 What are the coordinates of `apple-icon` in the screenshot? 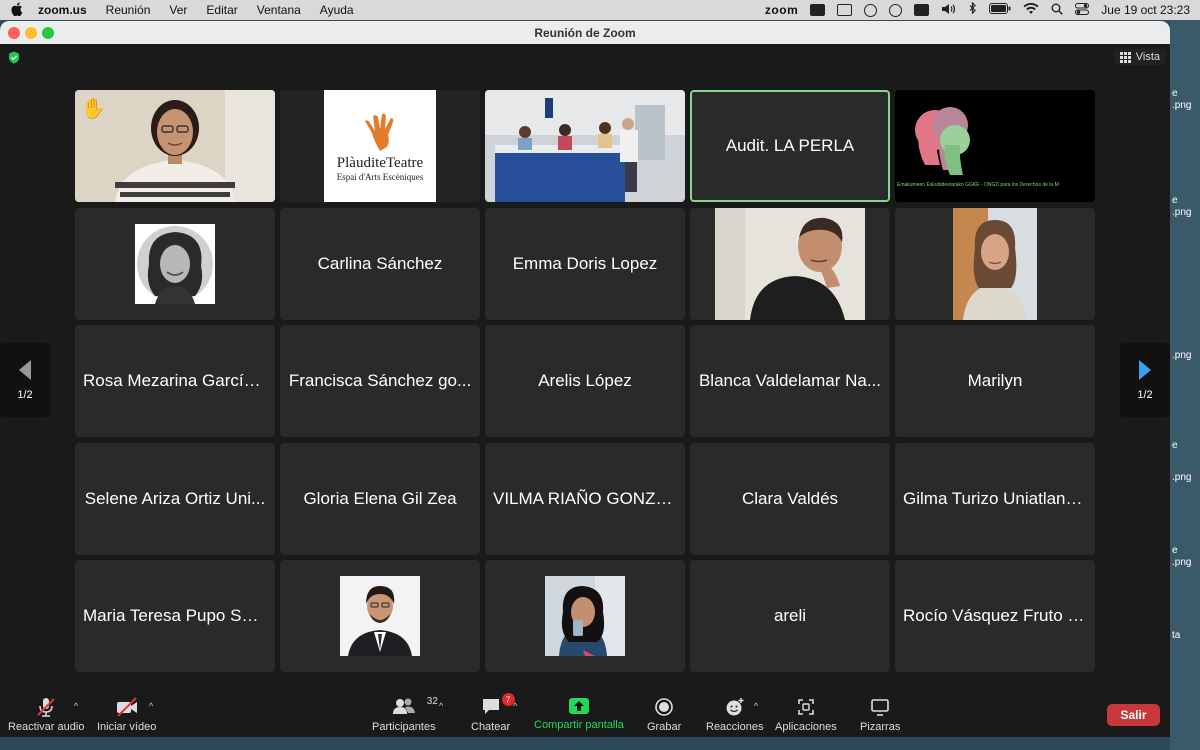 It's located at (17, 10).